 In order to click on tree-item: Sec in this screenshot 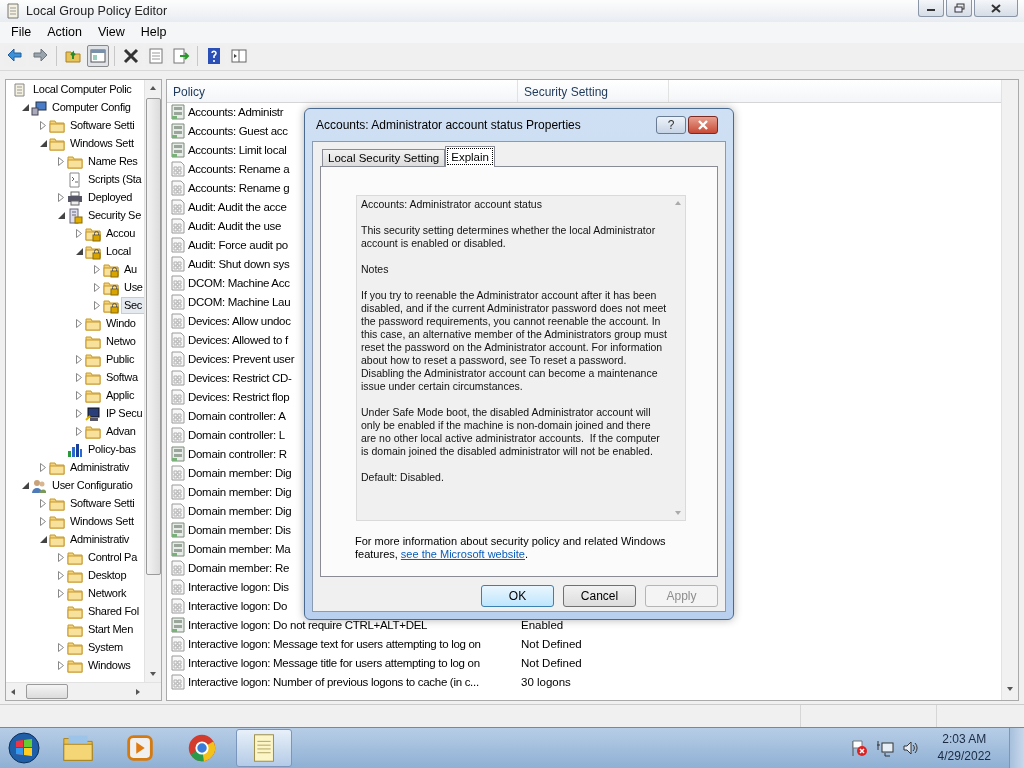, I will do `click(132, 306)`.